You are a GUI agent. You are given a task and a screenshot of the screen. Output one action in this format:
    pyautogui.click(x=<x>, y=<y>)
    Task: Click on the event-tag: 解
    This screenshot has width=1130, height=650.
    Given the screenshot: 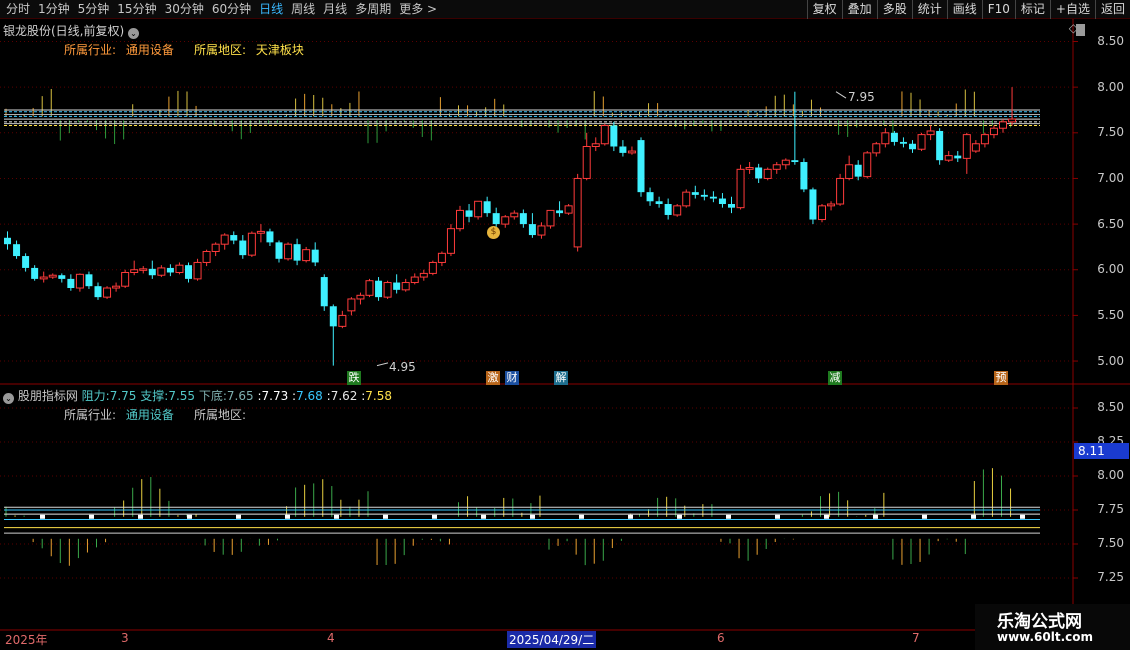 What is the action you would take?
    pyautogui.click(x=561, y=378)
    